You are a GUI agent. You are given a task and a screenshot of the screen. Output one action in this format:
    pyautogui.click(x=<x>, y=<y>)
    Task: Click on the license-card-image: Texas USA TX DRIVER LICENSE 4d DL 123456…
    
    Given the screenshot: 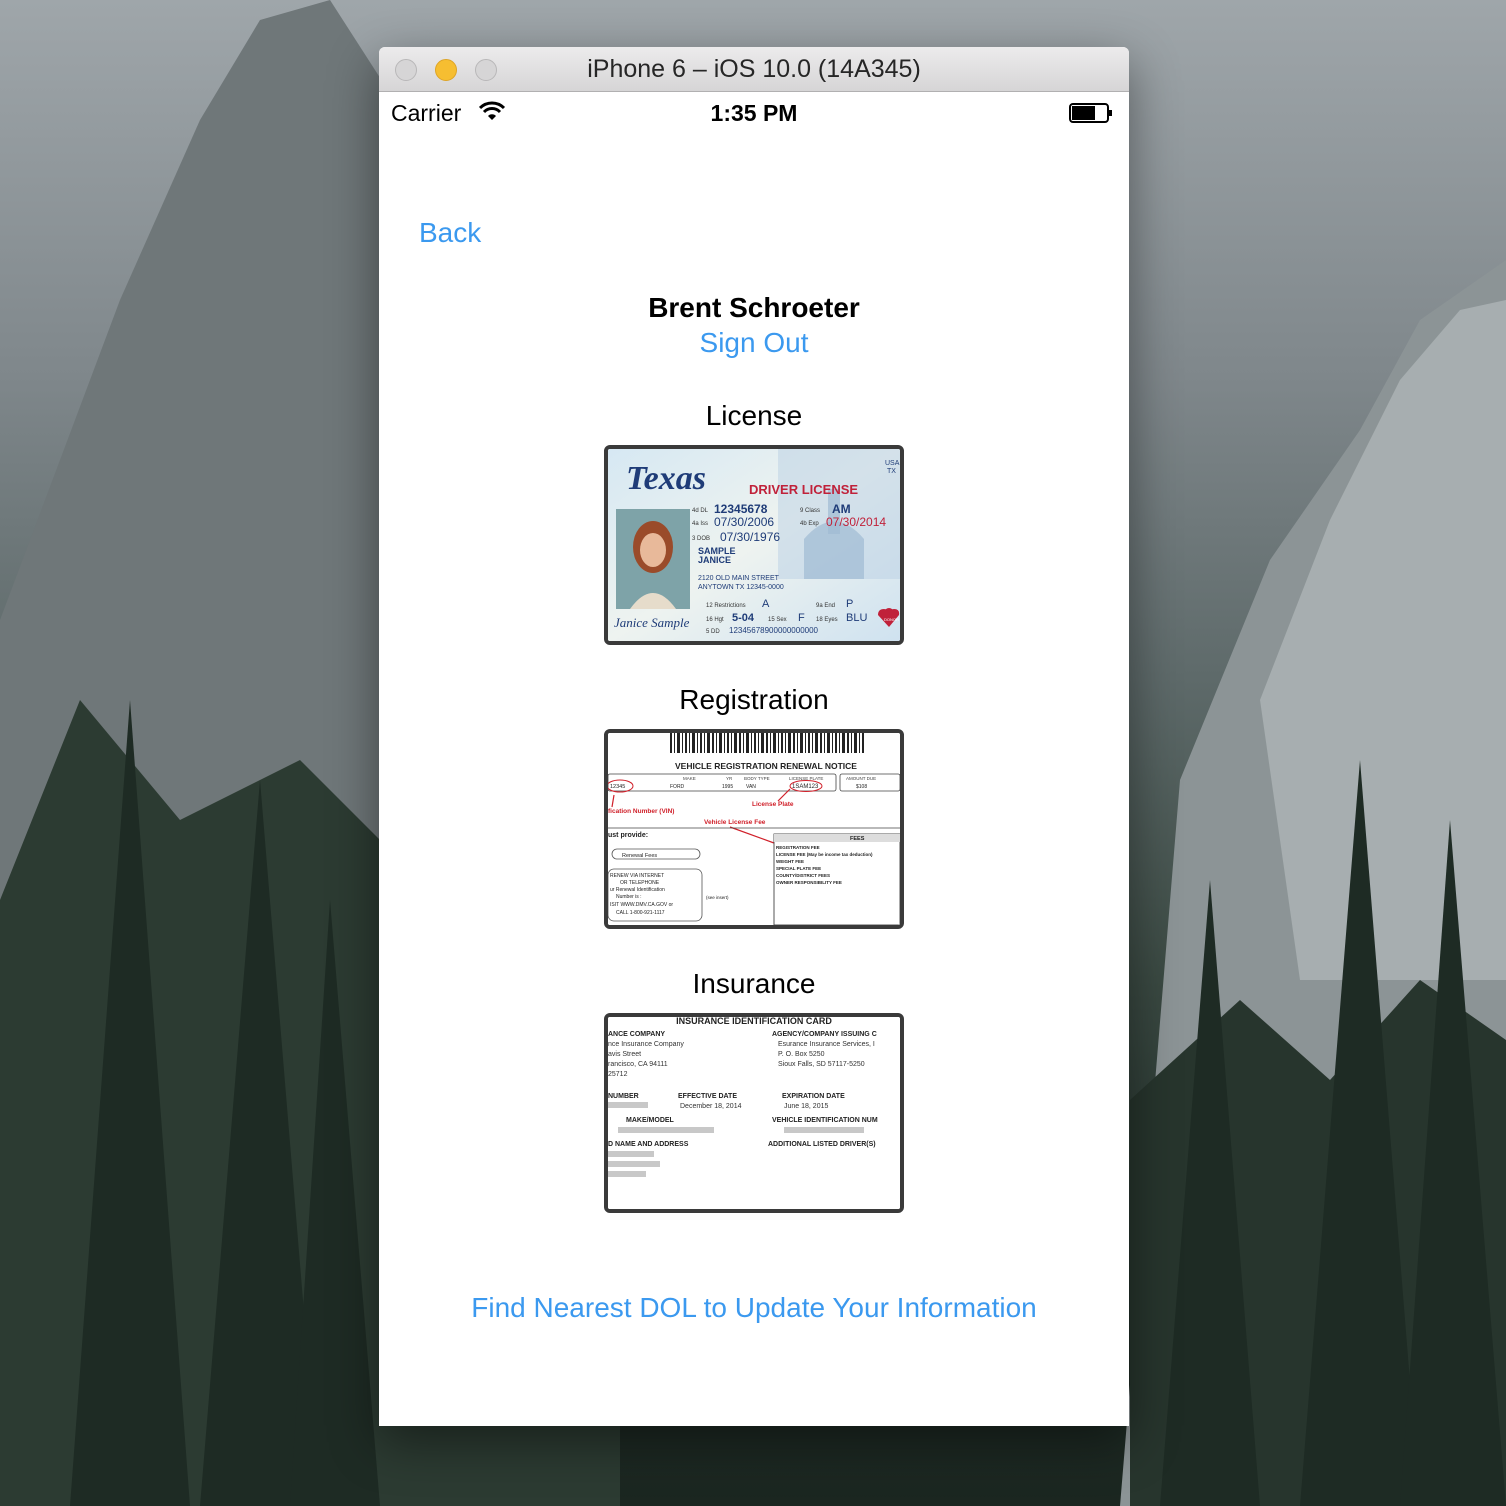 What is the action you would take?
    pyautogui.click(x=754, y=545)
    